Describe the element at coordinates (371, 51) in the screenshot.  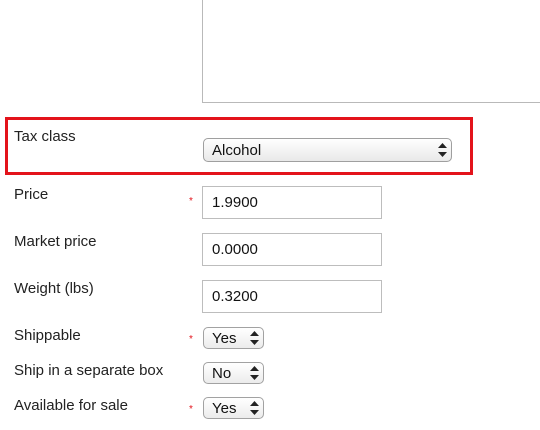
I see `description-textarea` at that location.